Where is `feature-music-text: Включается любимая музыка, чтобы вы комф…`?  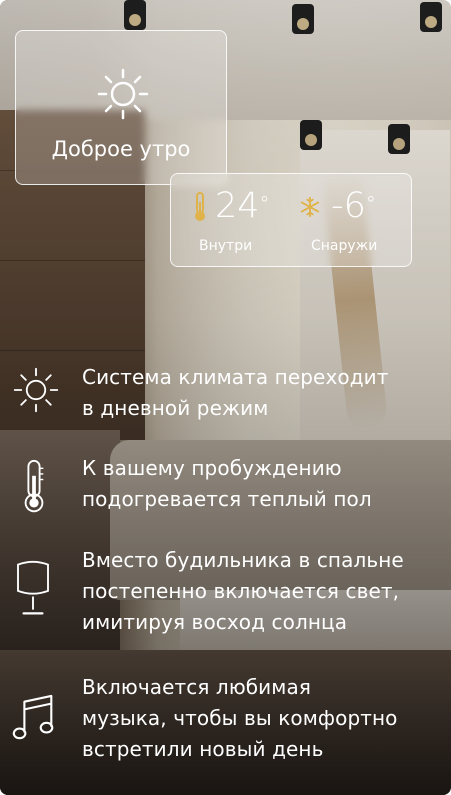 feature-music-text: Включается любимая музыка, чтобы вы комф… is located at coordinates (240, 718).